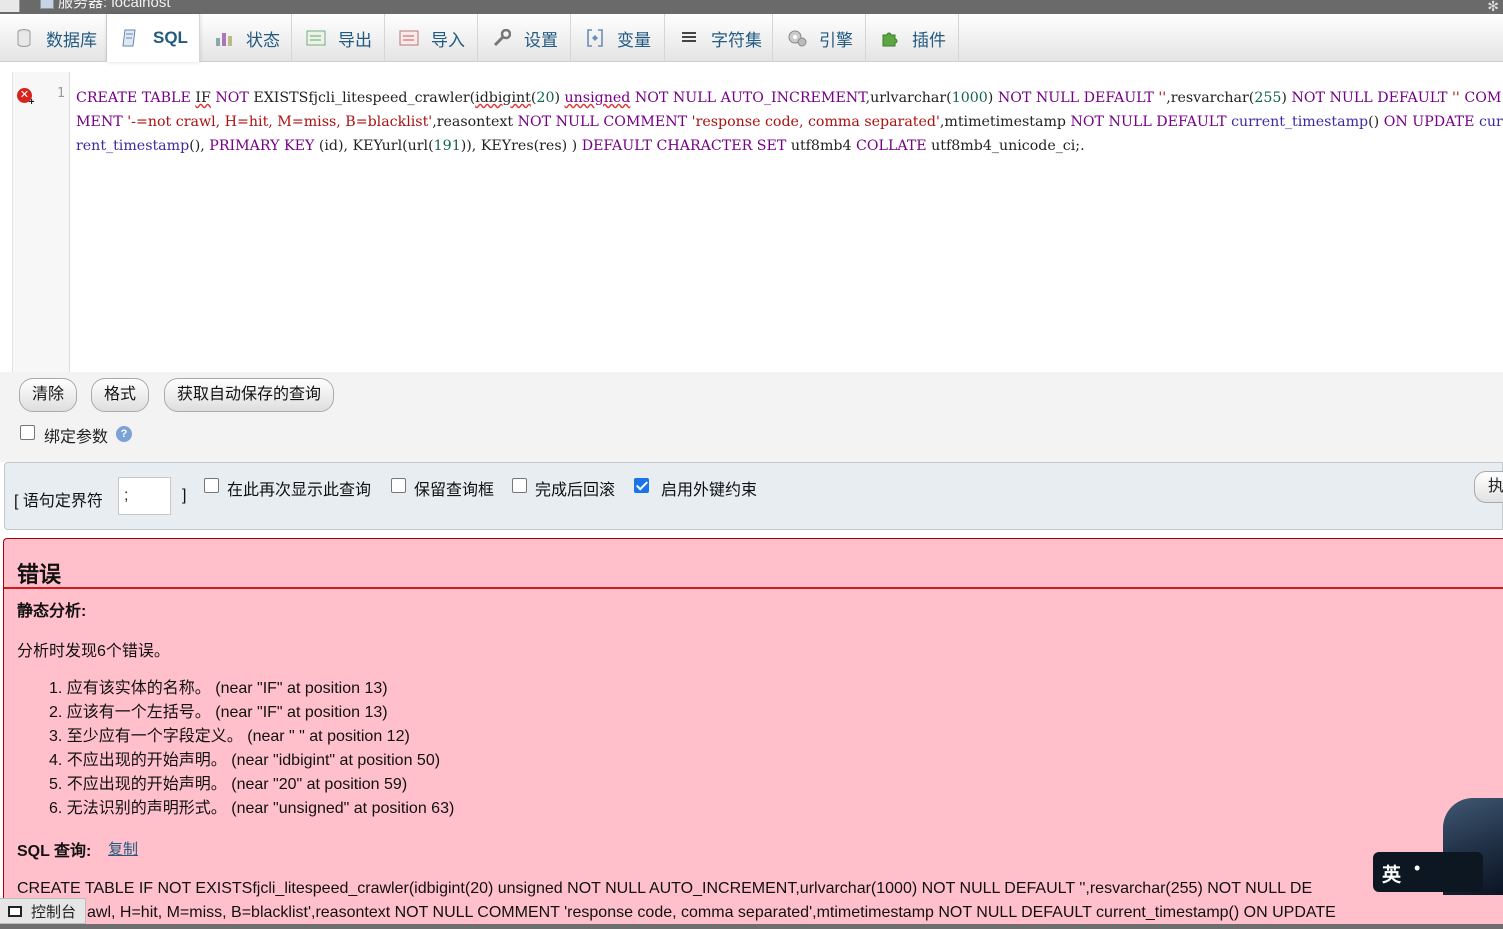  What do you see at coordinates (123, 848) in the screenshot?
I see `copy-link: 复制` at bounding box center [123, 848].